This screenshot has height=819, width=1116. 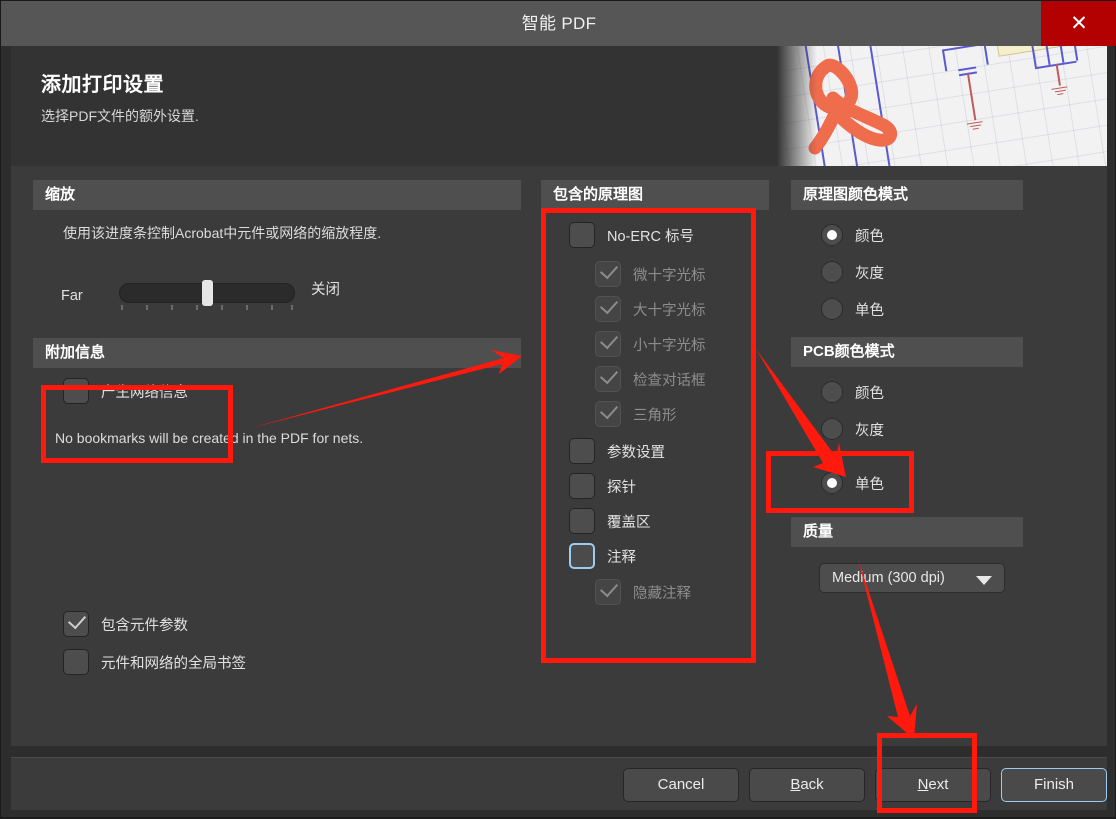 I want to click on next-button-mnemonic: N, so click(x=923, y=784).